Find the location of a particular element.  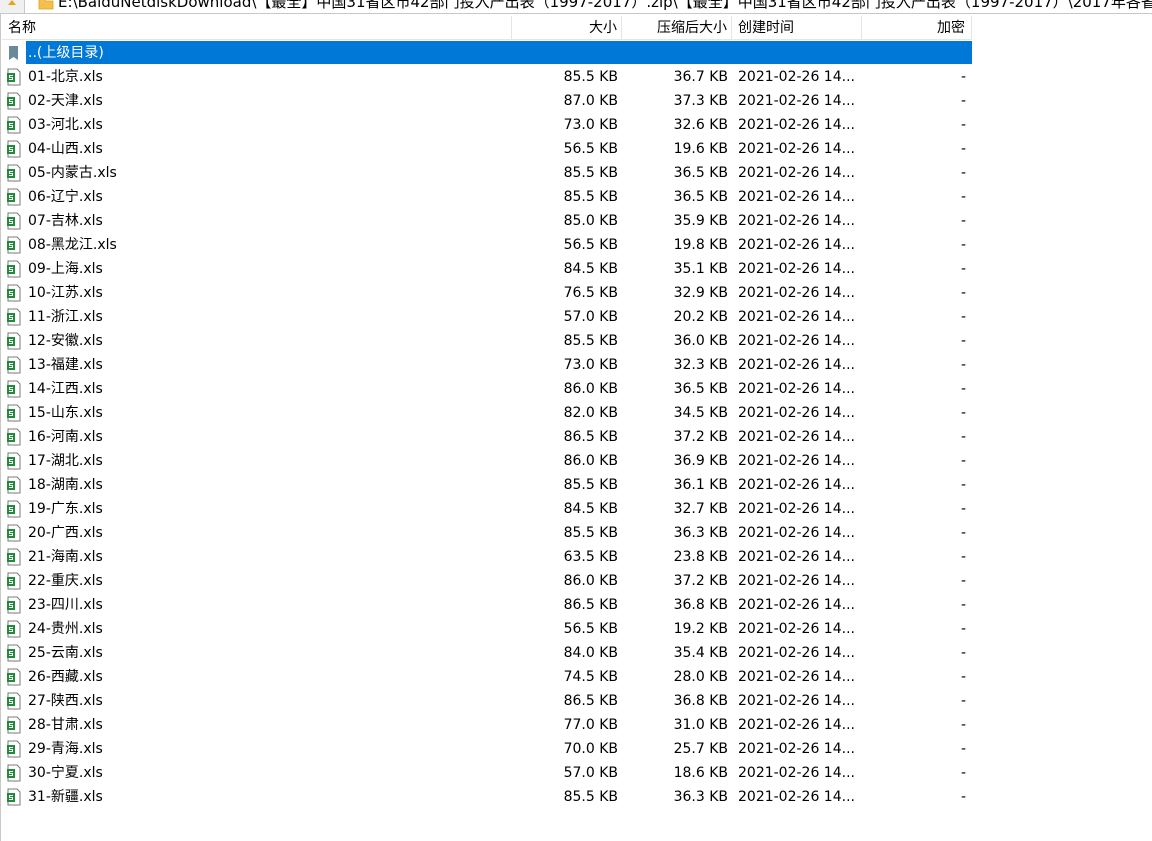

file-packed-size: 20.2 KB is located at coordinates (700, 317).